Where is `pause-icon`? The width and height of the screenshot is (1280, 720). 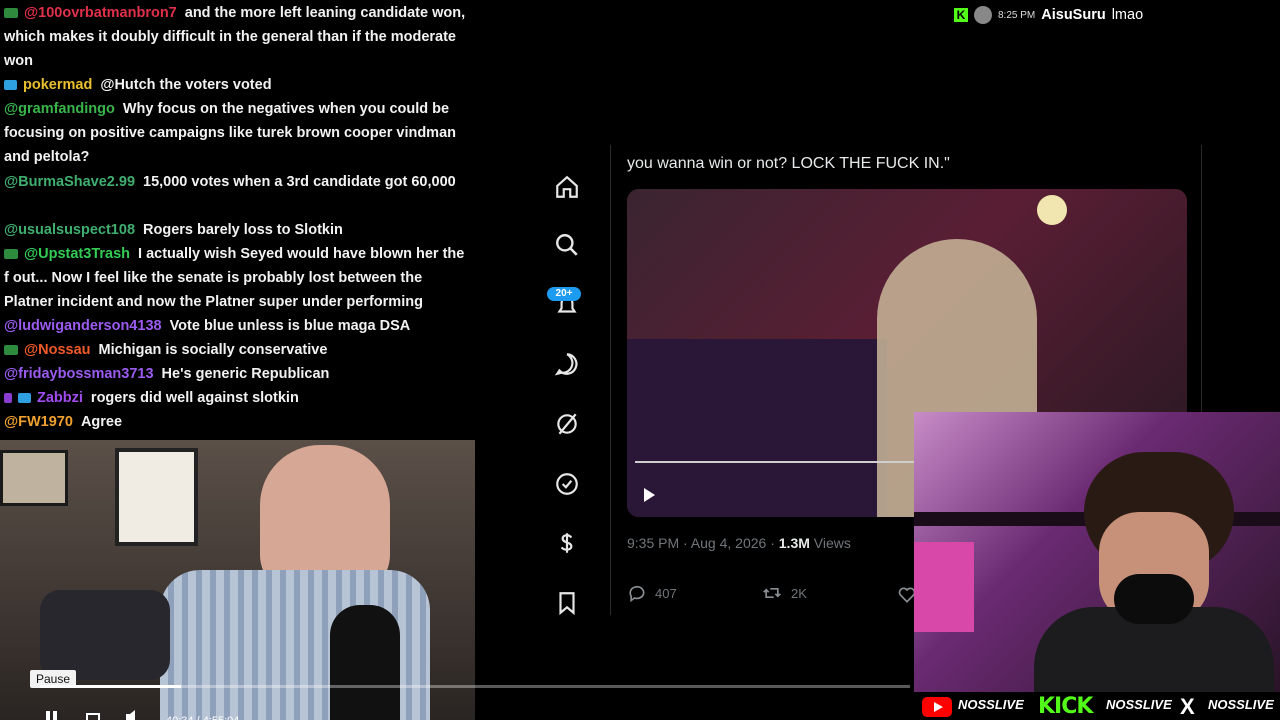 pause-icon is located at coordinates (52, 715).